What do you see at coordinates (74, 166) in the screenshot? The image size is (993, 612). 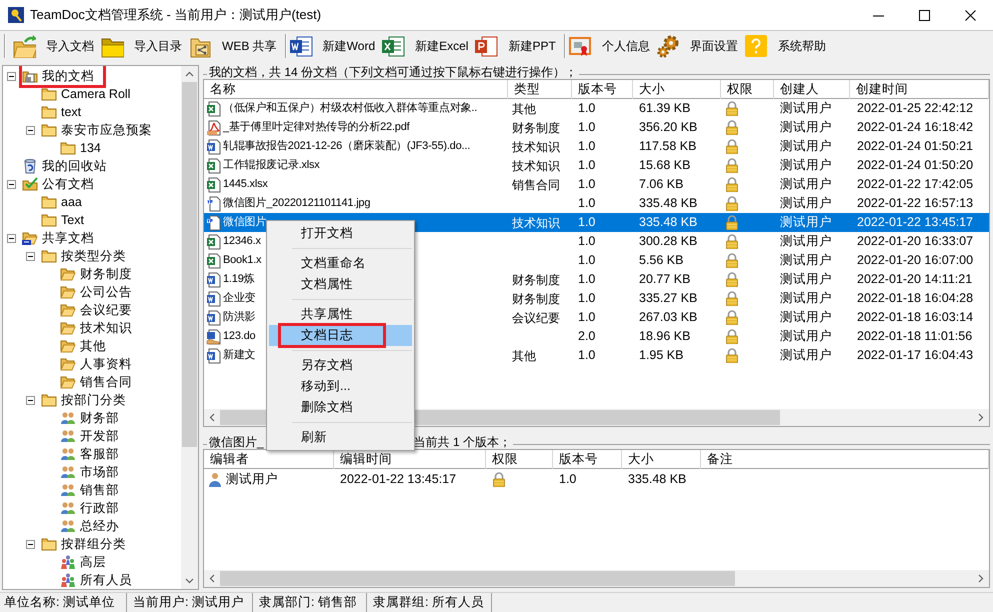 I see `tree-item: 我的回收站` at bounding box center [74, 166].